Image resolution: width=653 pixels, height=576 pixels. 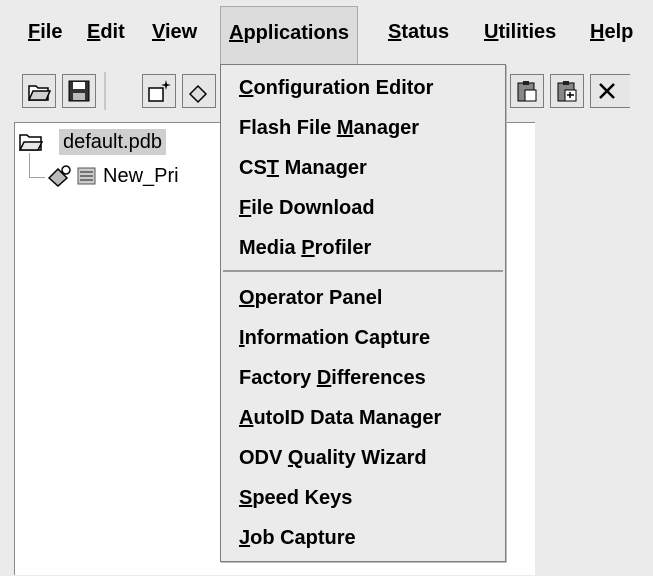 I want to click on menu-item-mnemonic: T, so click(x=273, y=168).